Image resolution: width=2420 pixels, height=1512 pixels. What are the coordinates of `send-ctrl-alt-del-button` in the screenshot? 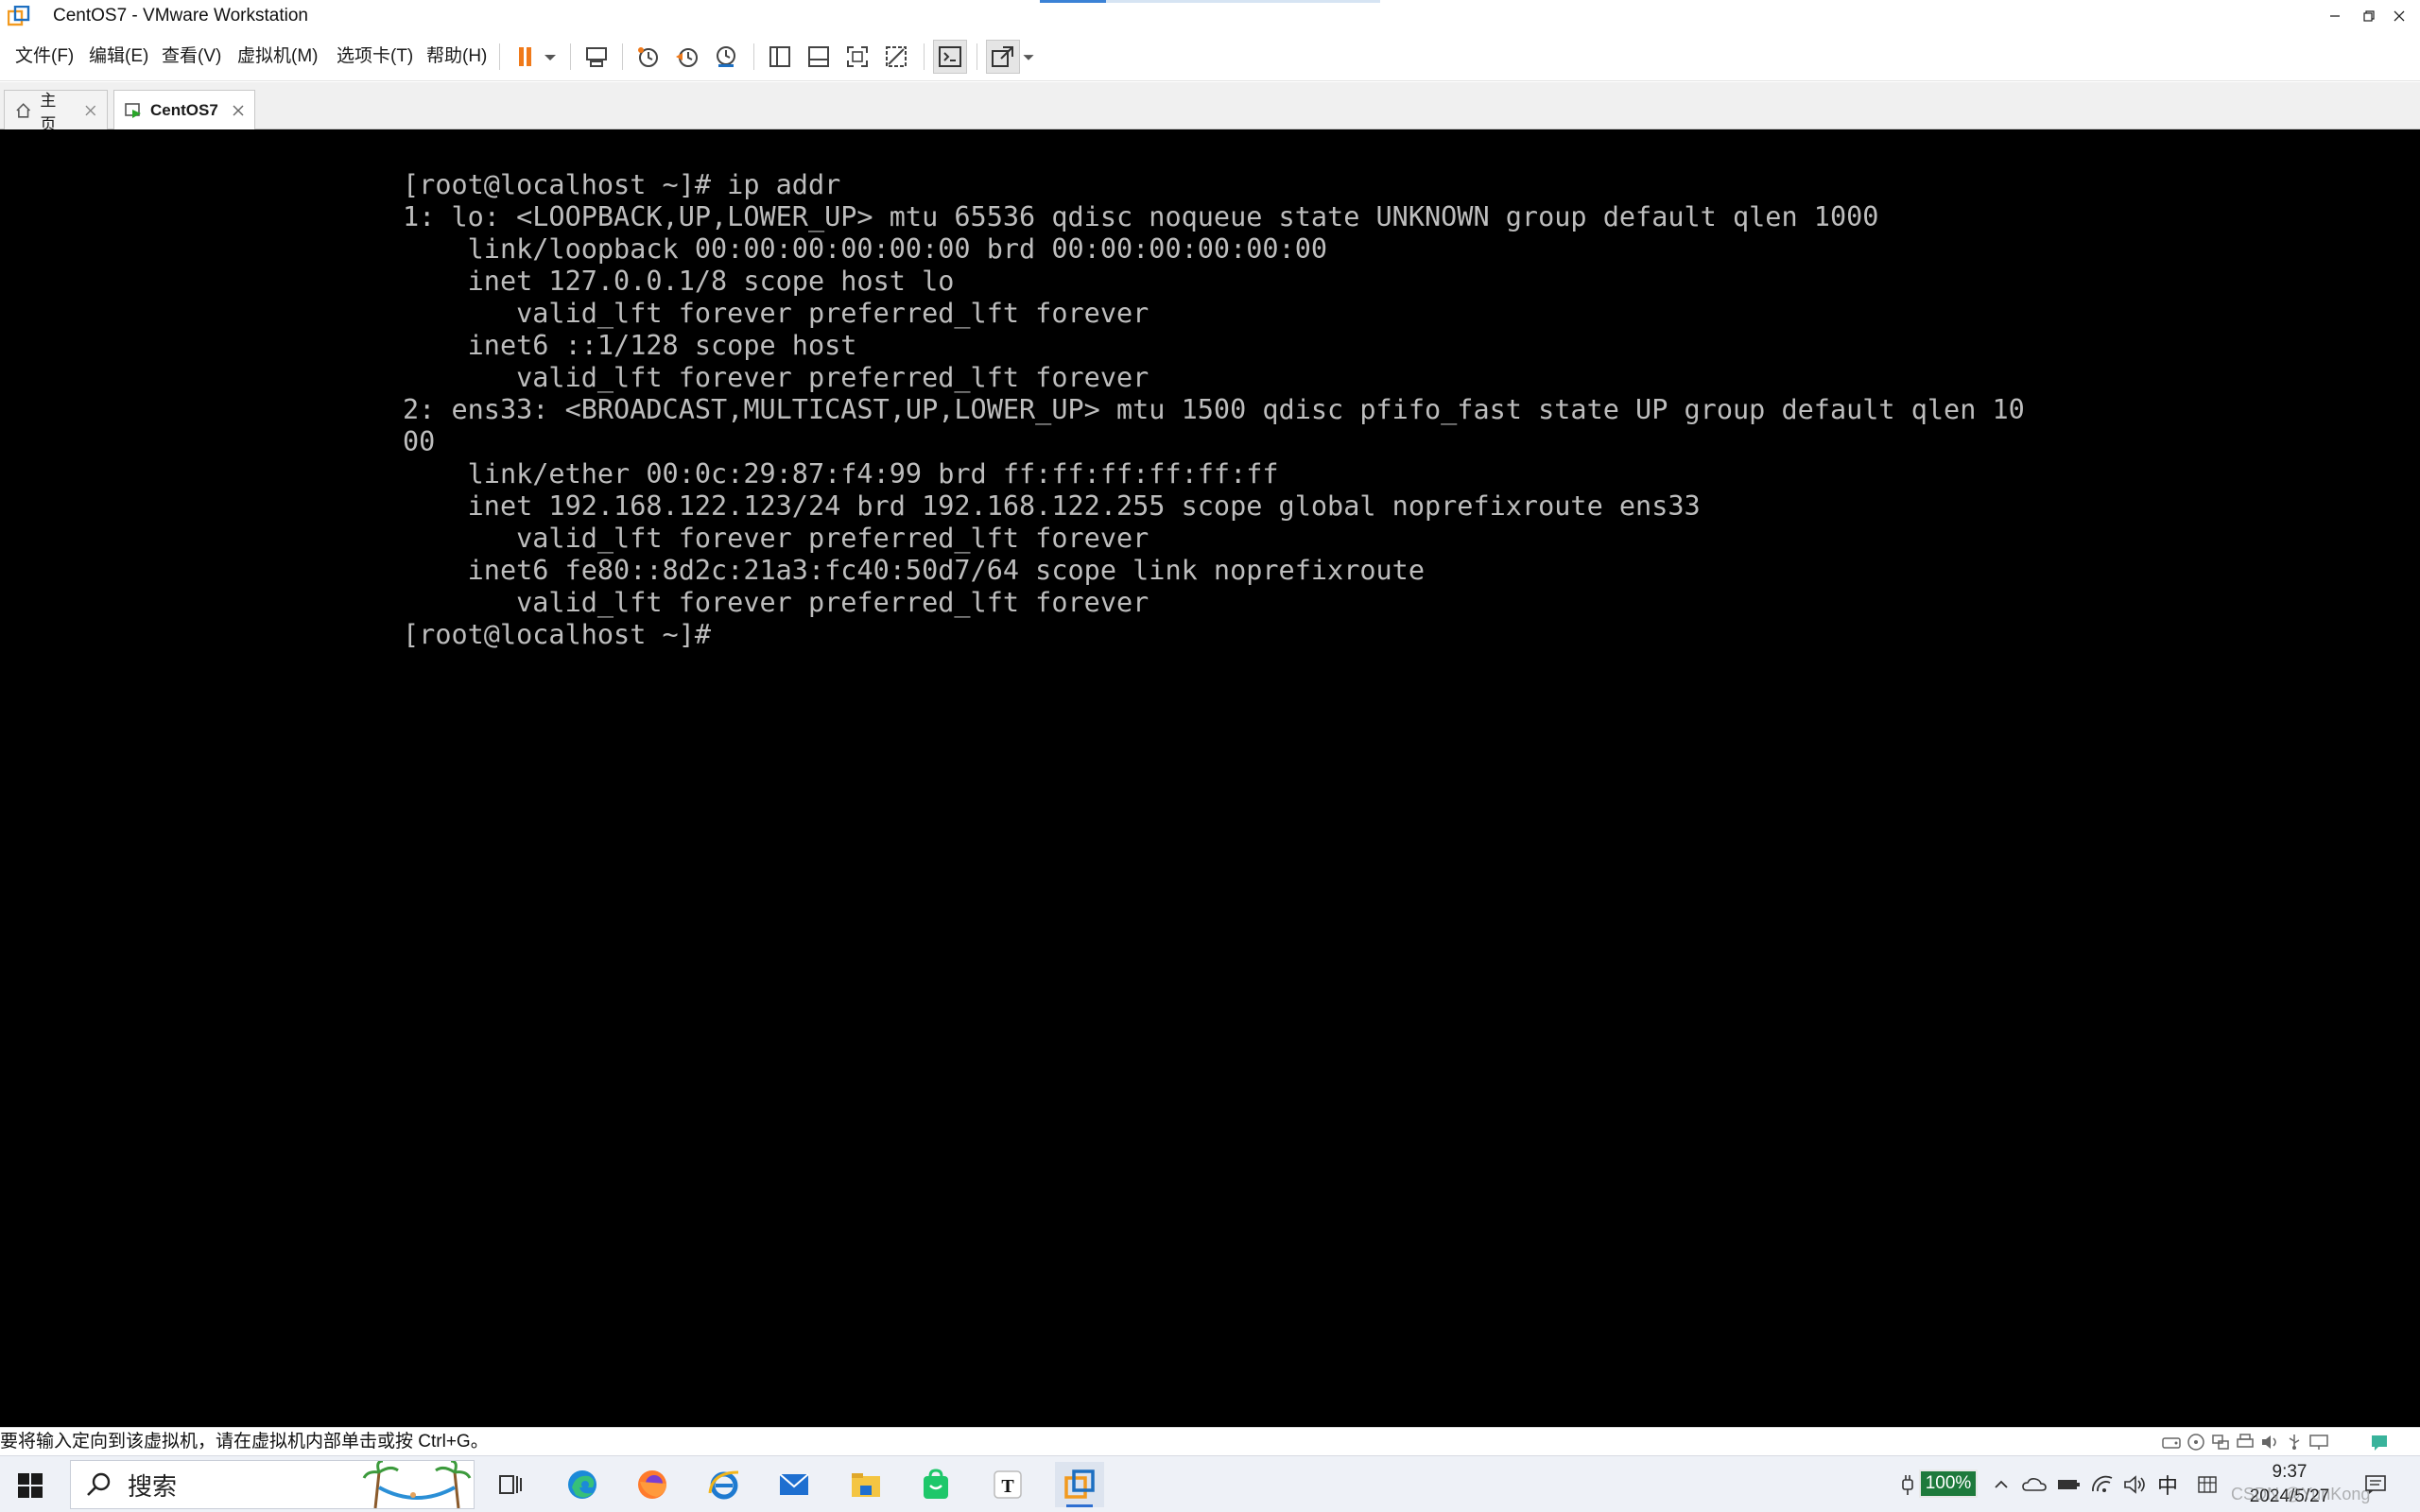 It's located at (596, 57).